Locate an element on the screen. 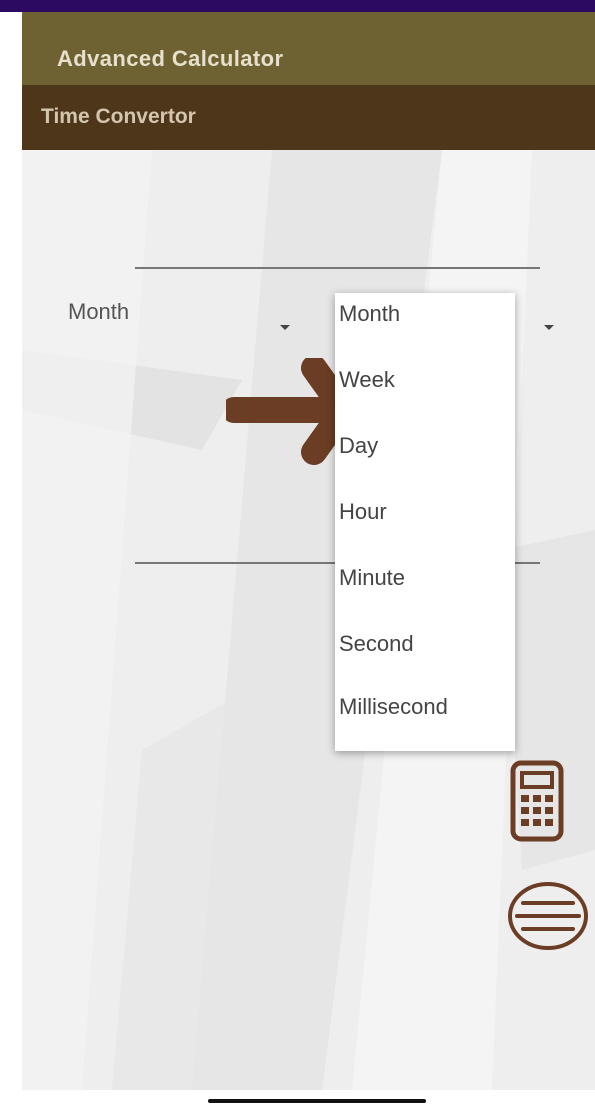 This screenshot has width=595, height=1105. dropdown-option-day: Day is located at coordinates (358, 446).